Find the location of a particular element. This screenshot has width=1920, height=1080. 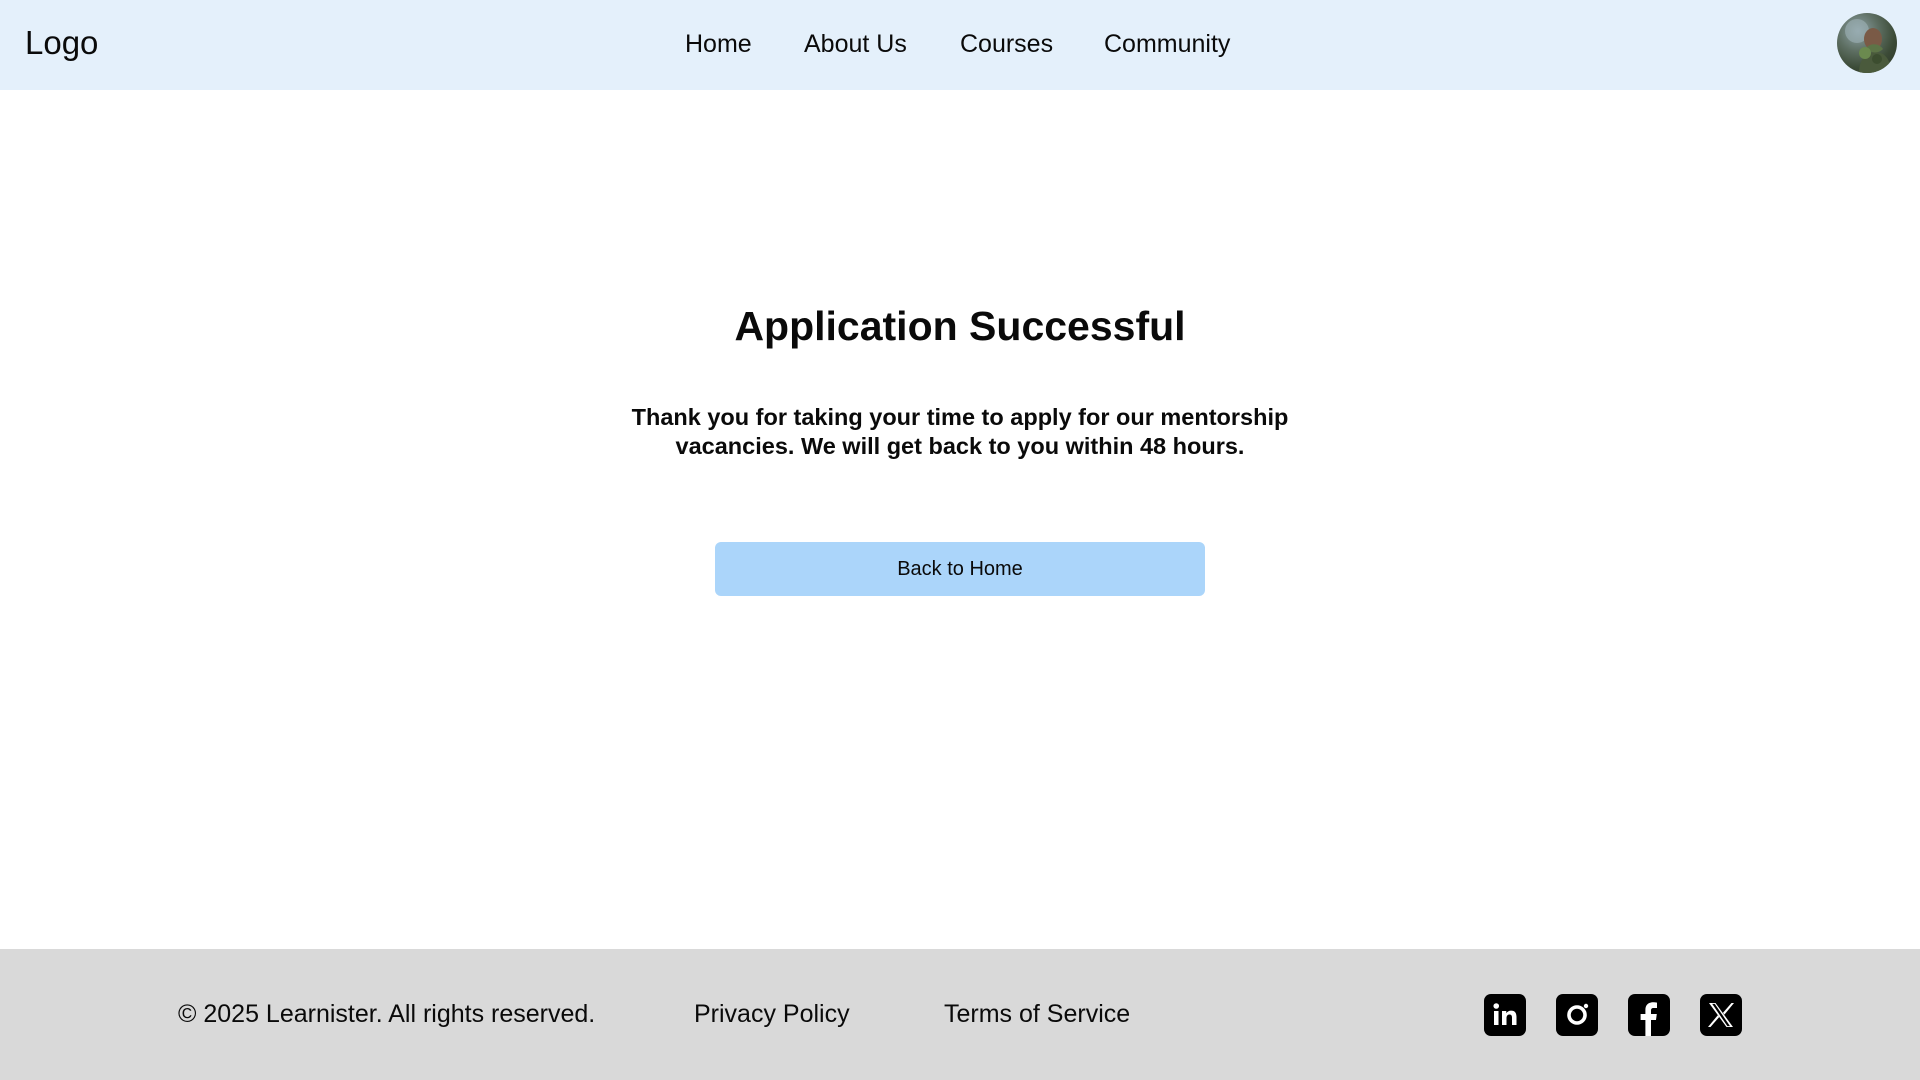

user-avatar is located at coordinates (1867, 43).